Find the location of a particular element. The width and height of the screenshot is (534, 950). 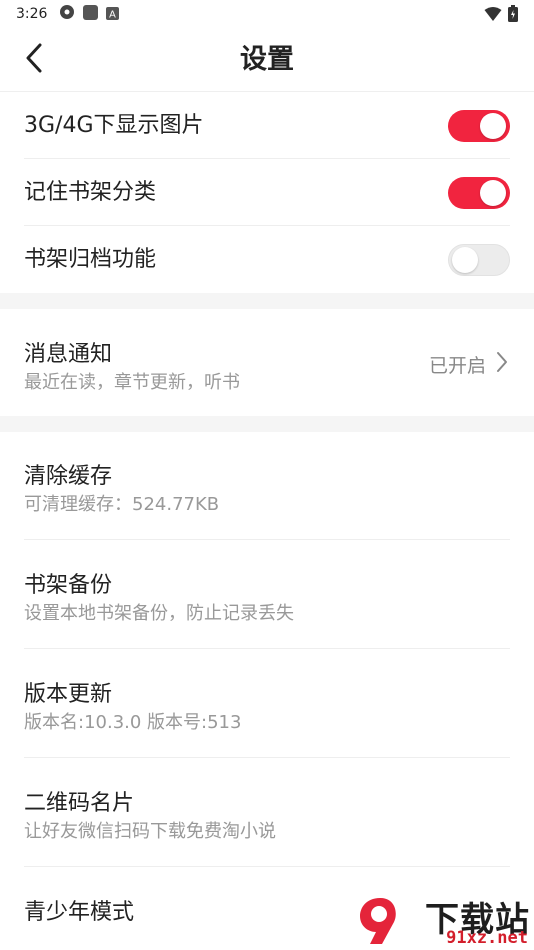

notification-settings-row: 消息通知 最近在读，章节更新，听书 已开启 is located at coordinates (267, 362).